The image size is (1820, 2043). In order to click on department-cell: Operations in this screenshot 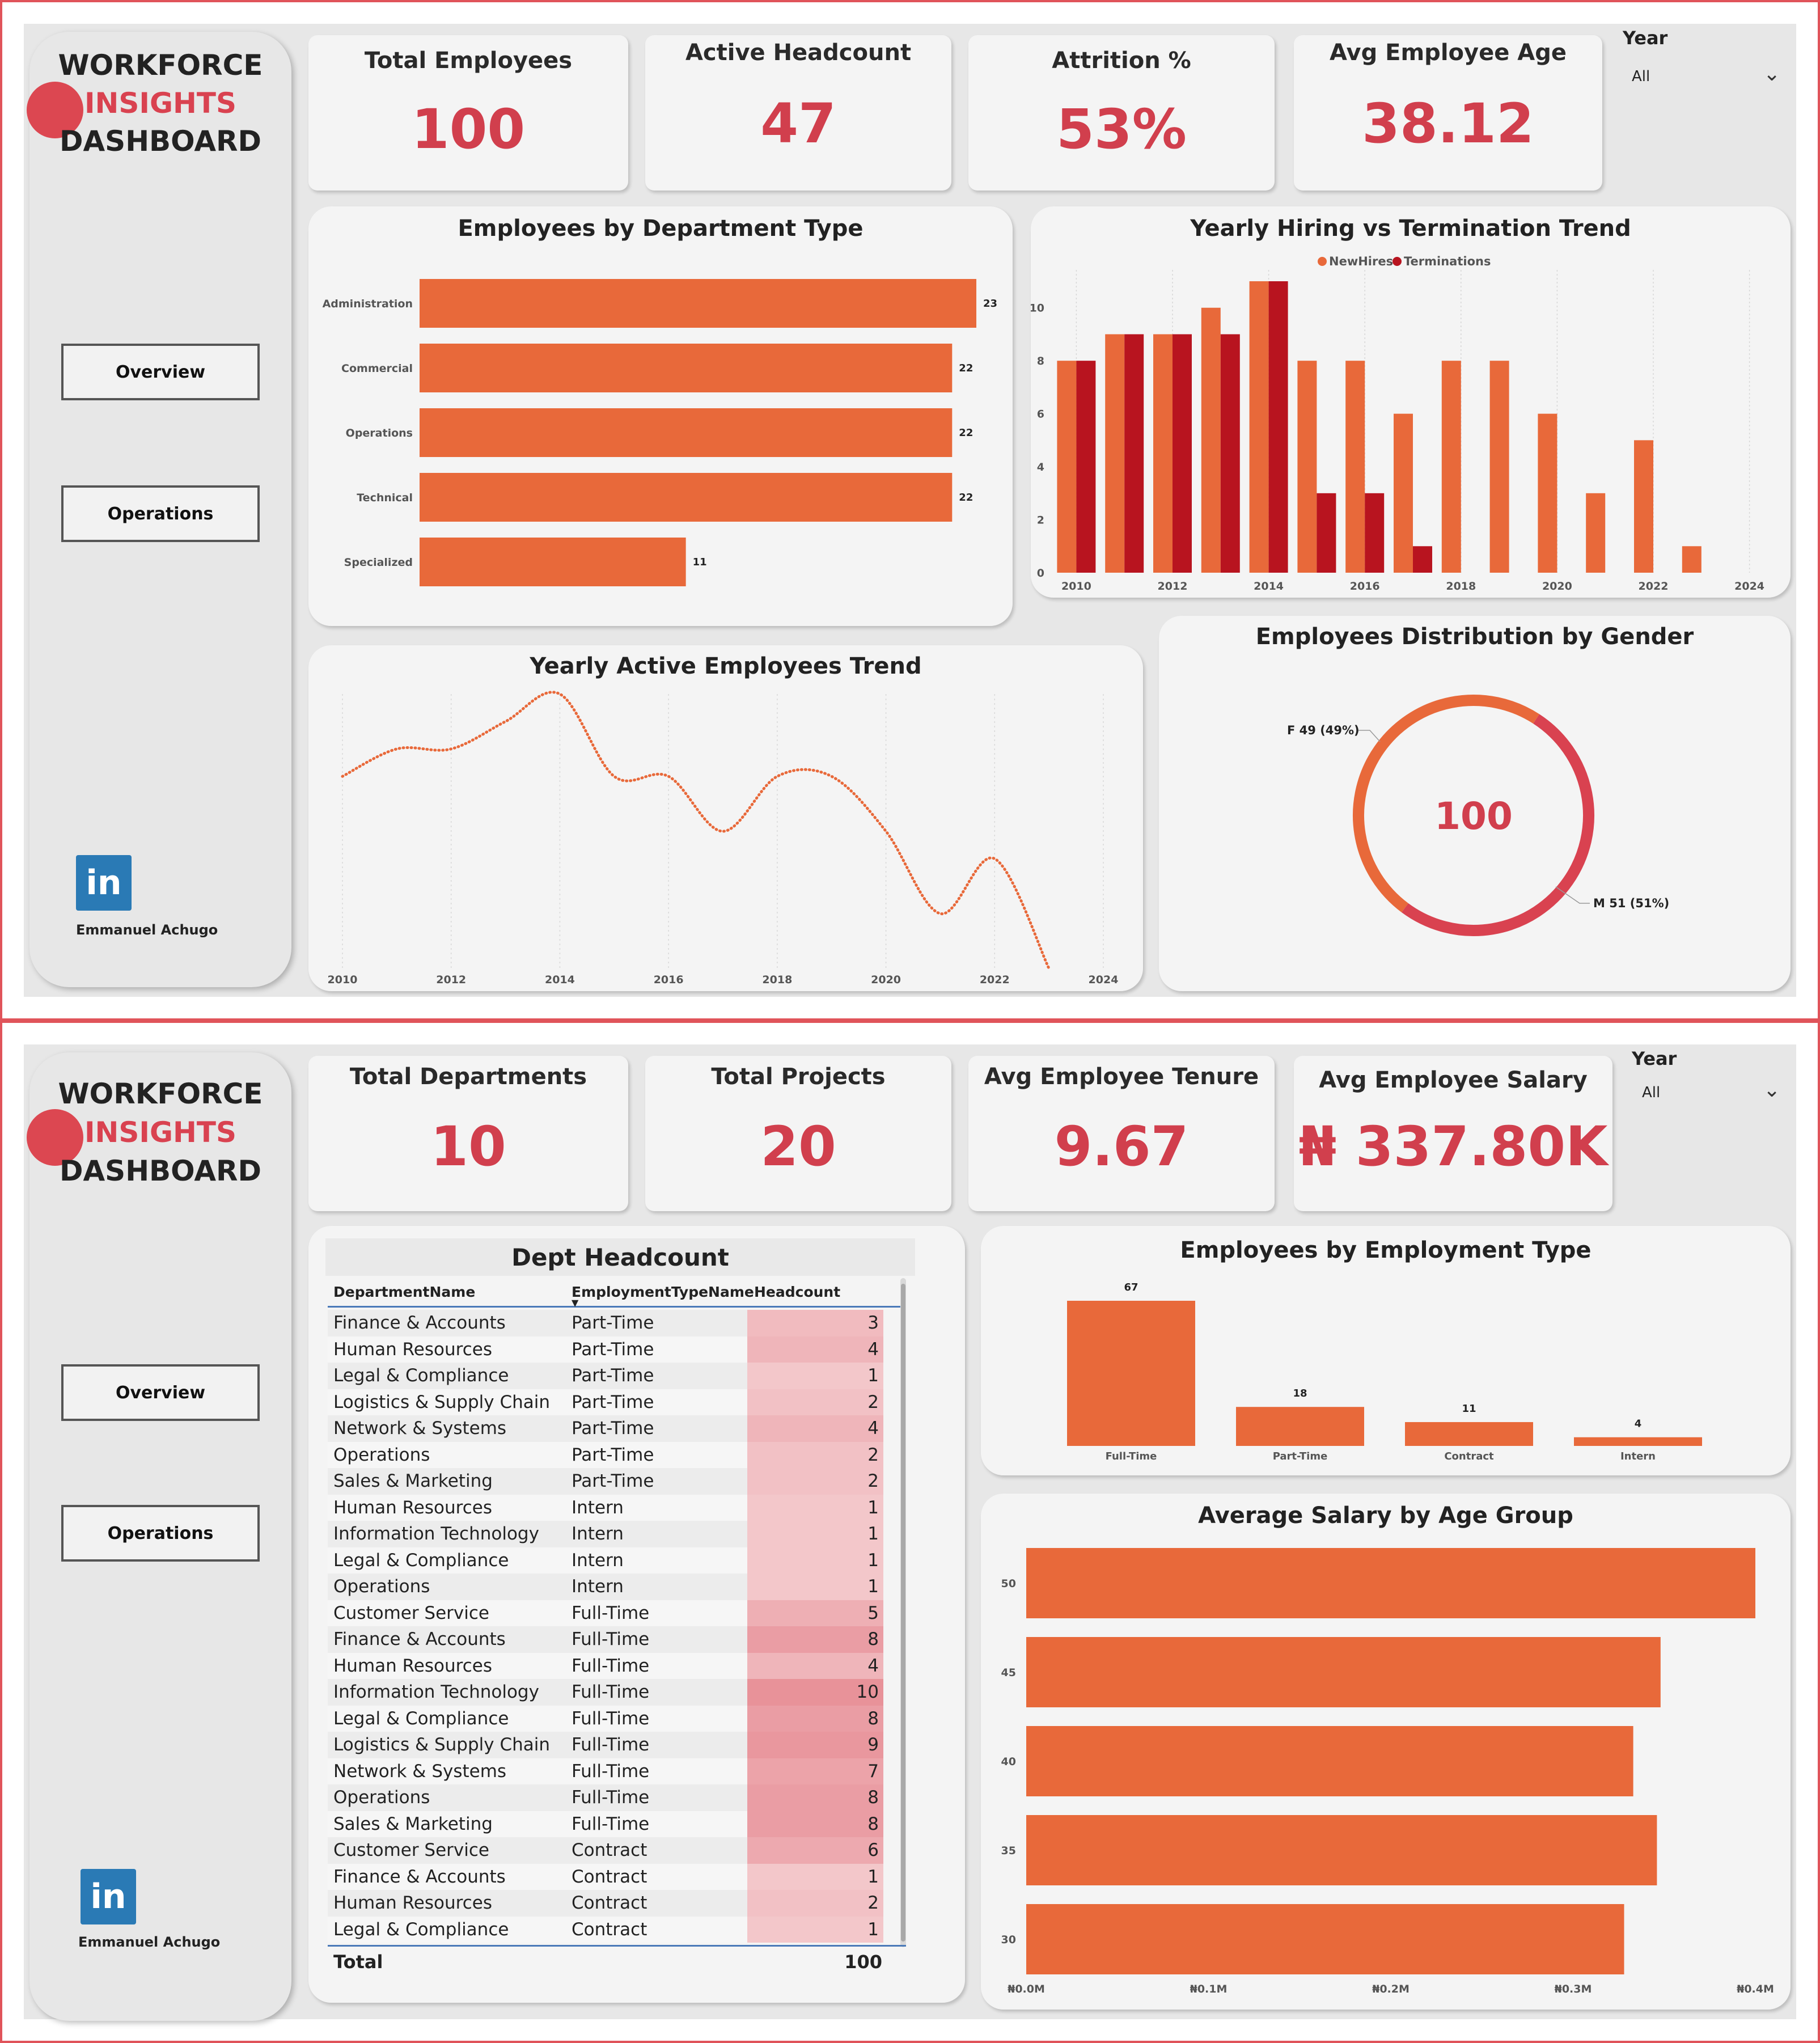, I will do `click(381, 1797)`.